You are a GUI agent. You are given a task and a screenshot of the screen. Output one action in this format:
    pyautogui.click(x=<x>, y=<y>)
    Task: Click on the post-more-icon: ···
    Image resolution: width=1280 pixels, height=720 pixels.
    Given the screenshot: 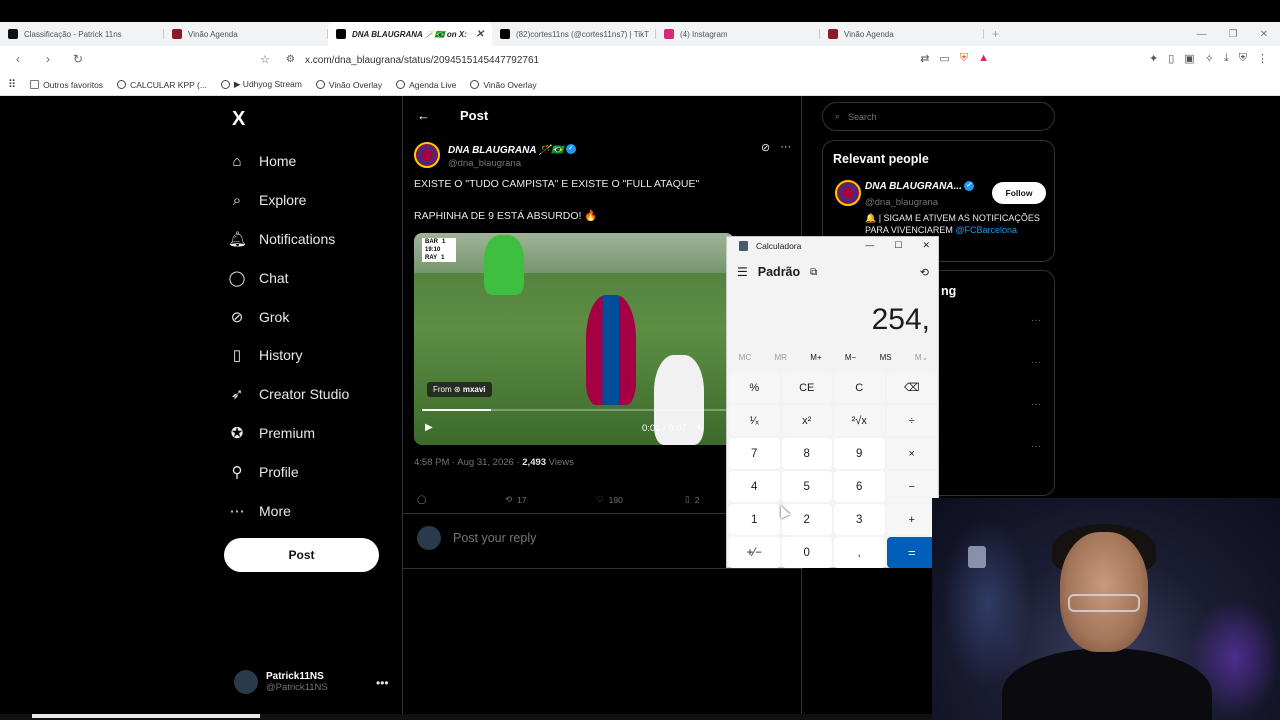 What is the action you would take?
    pyautogui.click(x=785, y=147)
    